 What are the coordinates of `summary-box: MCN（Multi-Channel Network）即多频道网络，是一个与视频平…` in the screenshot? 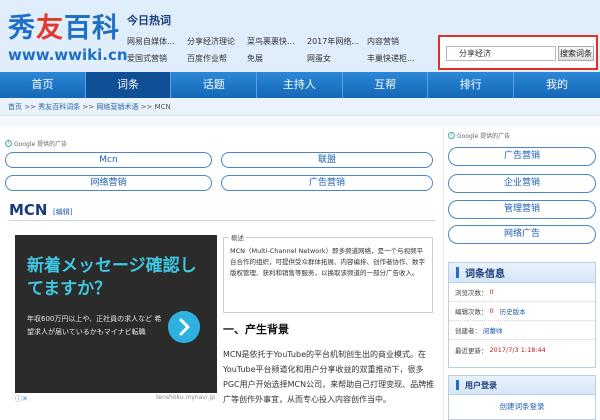 It's located at (328, 275).